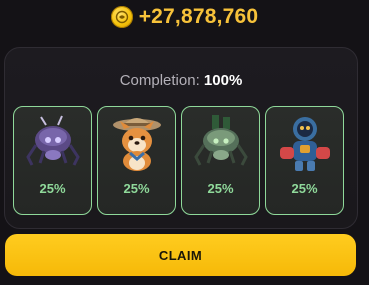 The image size is (369, 285). Describe the element at coordinates (305, 144) in the screenshot. I see `blue-astronaut-robot-image` at that location.